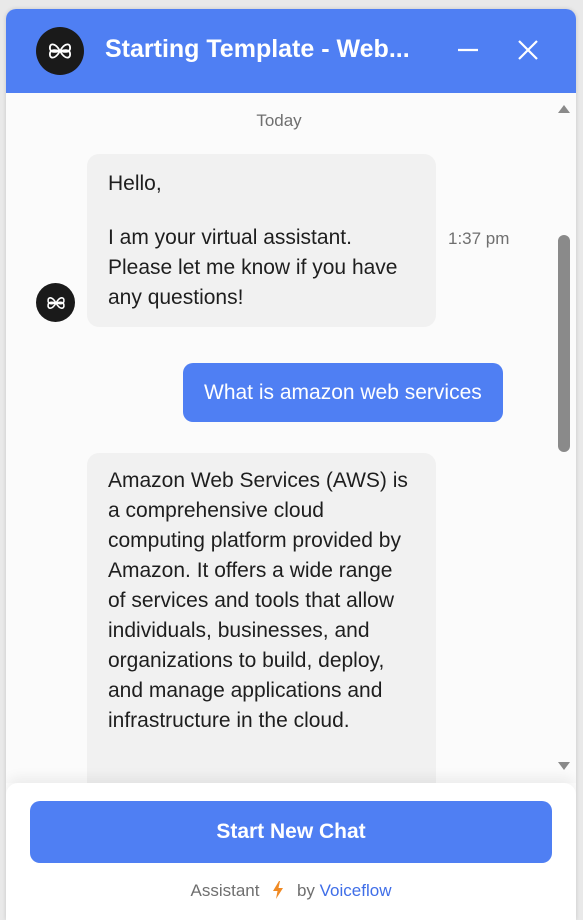  Describe the element at coordinates (343, 392) in the screenshot. I see `user-message: What is amazon web services` at that location.